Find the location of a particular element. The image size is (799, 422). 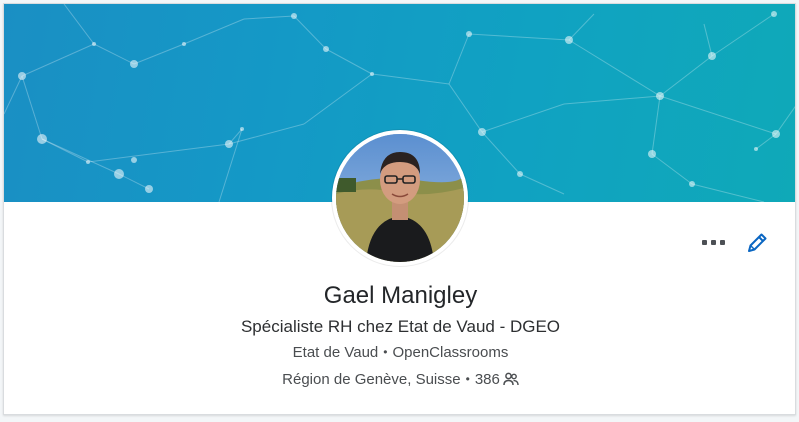

profile-location: Région de Genève, Suisse is located at coordinates (371, 379).